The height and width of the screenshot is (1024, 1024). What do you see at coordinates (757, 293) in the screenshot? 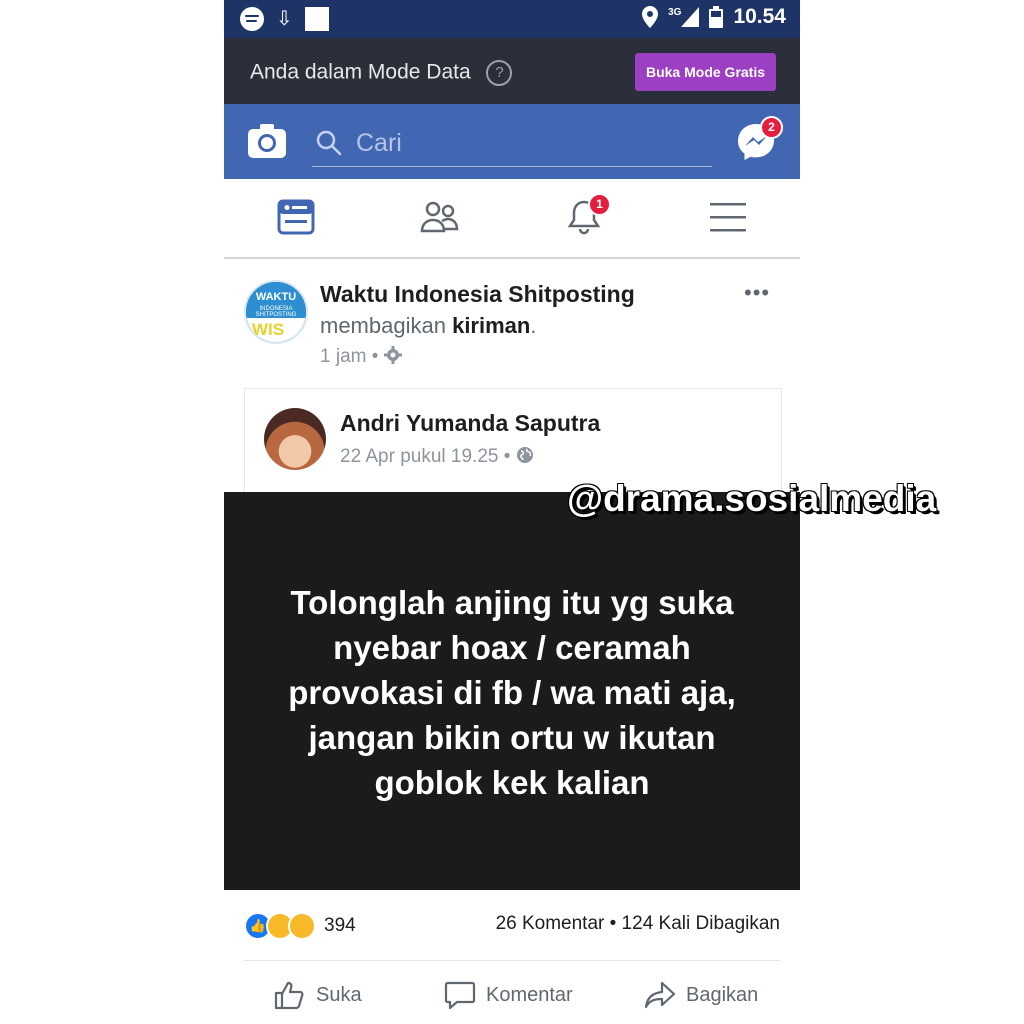
I see `more-options-button: •••` at bounding box center [757, 293].